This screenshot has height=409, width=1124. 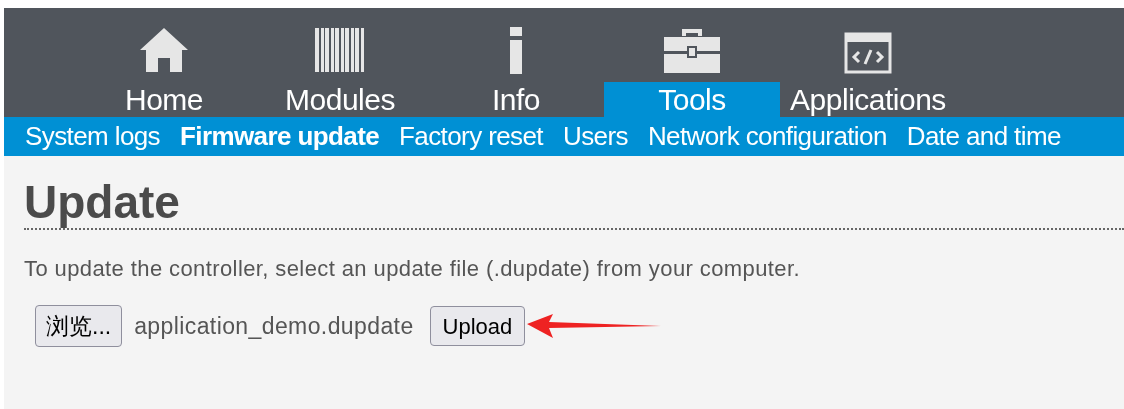 What do you see at coordinates (471, 136) in the screenshot?
I see `subnav-link: Factory reset` at bounding box center [471, 136].